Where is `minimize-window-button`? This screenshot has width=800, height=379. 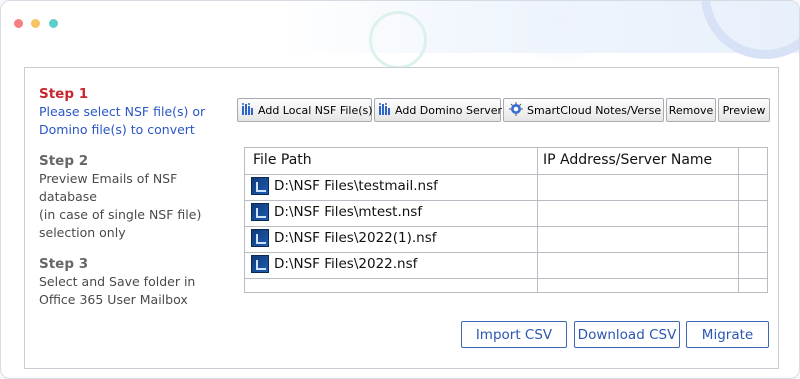 minimize-window-button is located at coordinates (35, 23).